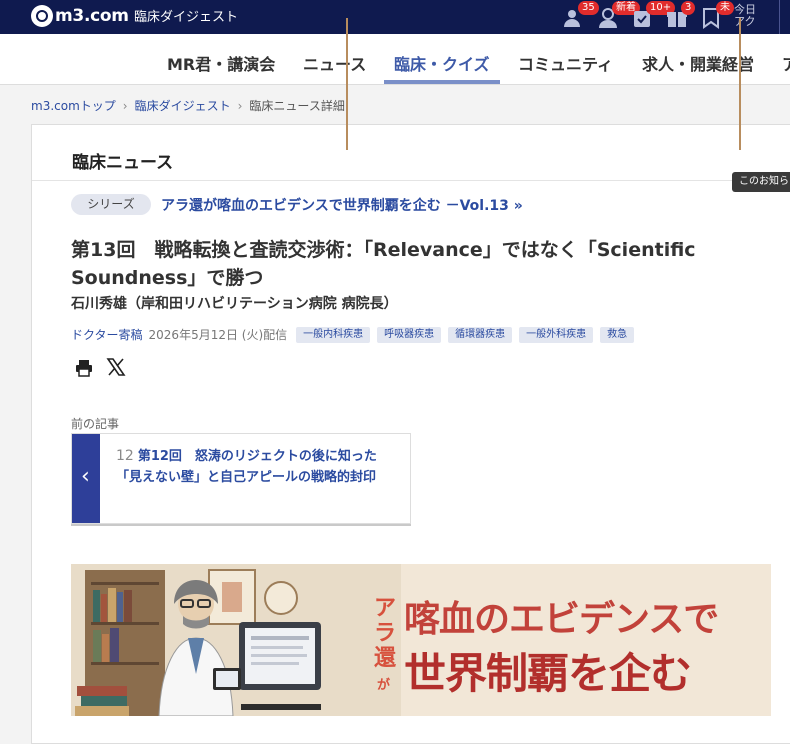 Image resolution: width=790 pixels, height=744 pixels. Describe the element at coordinates (183, 105) in the screenshot. I see `breadcrumb-digest: 臨床ダイジェスト` at that location.